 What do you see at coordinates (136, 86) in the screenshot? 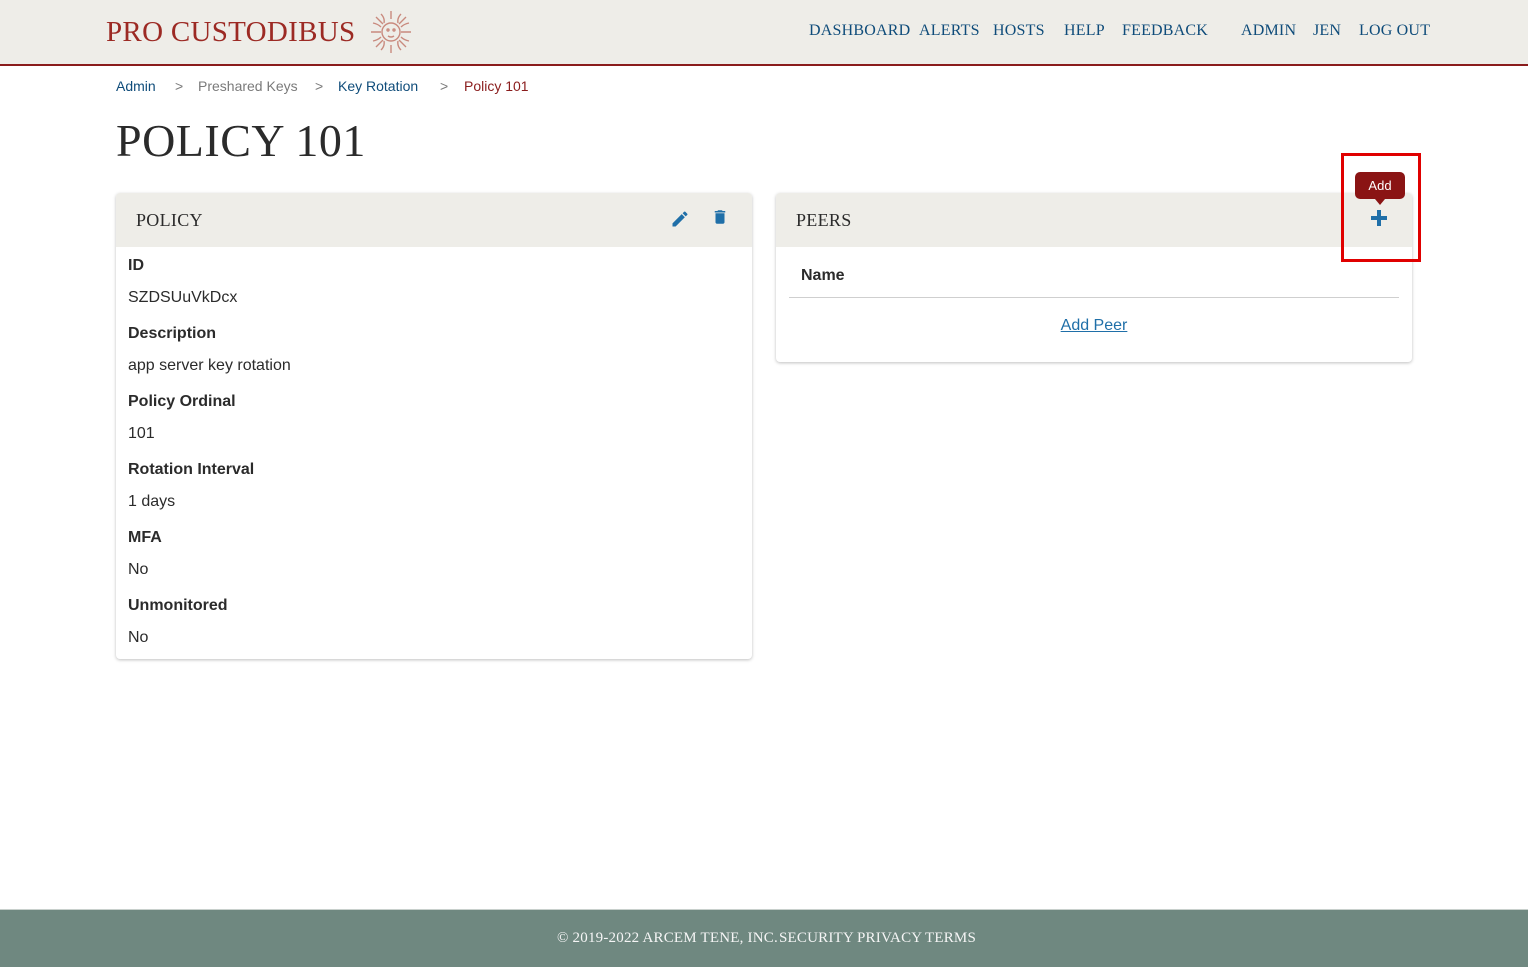
I see `breadcrumb-admin: Admin` at bounding box center [136, 86].